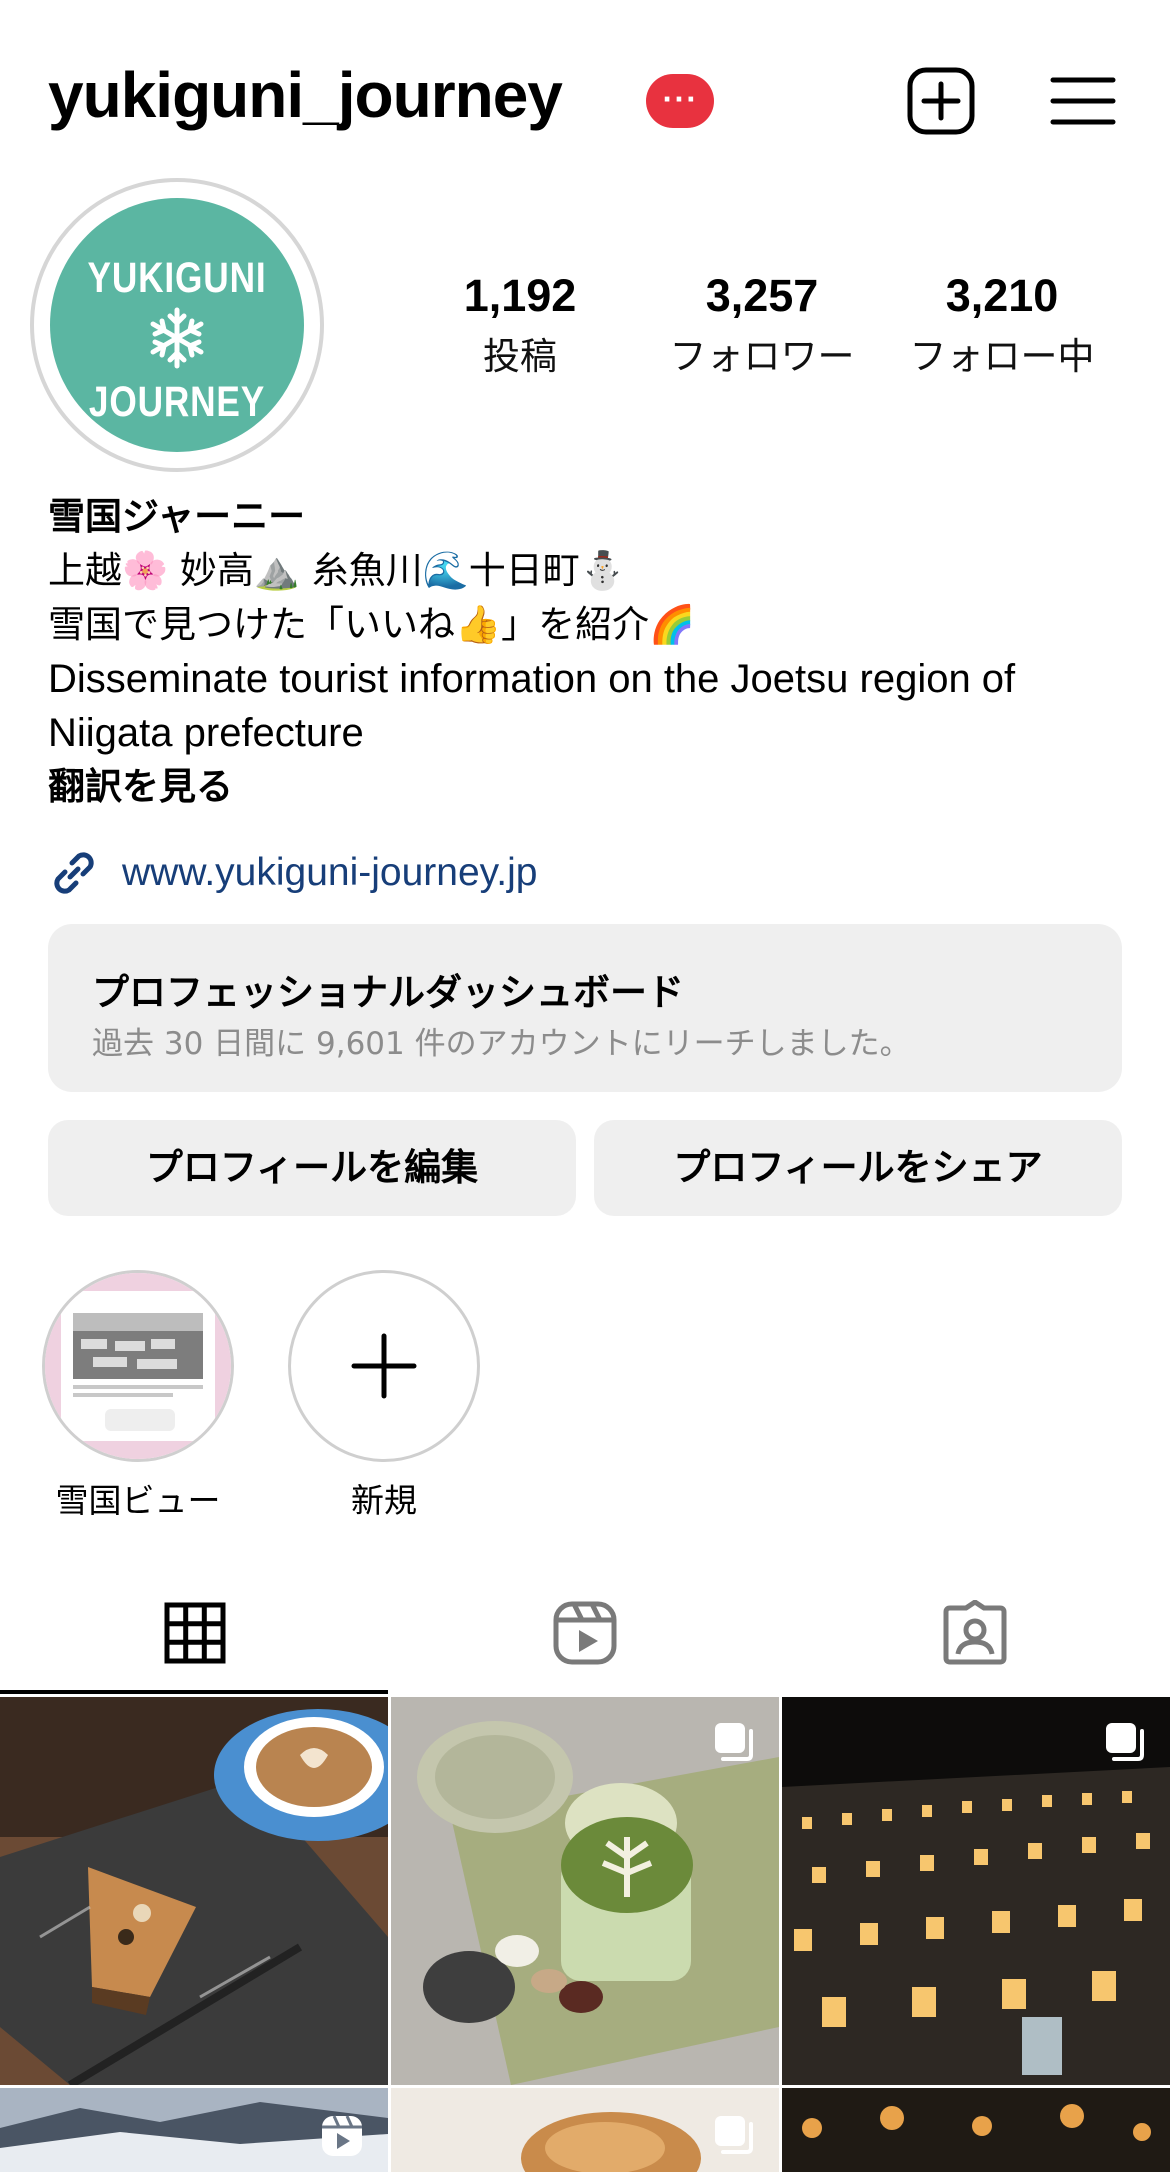 Image resolution: width=1170 pixels, height=2172 pixels. I want to click on following-label: フォロー中, so click(1002, 356).